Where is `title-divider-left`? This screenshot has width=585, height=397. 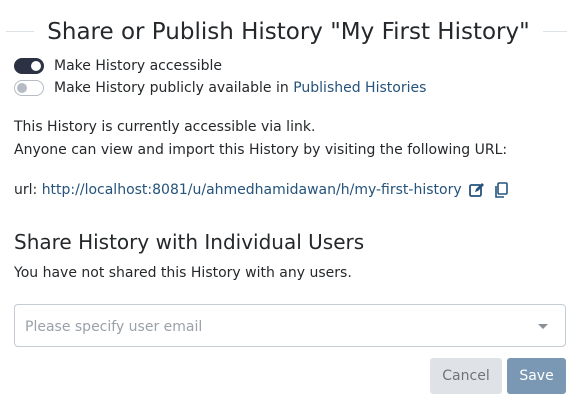 title-divider-left is located at coordinates (20, 31).